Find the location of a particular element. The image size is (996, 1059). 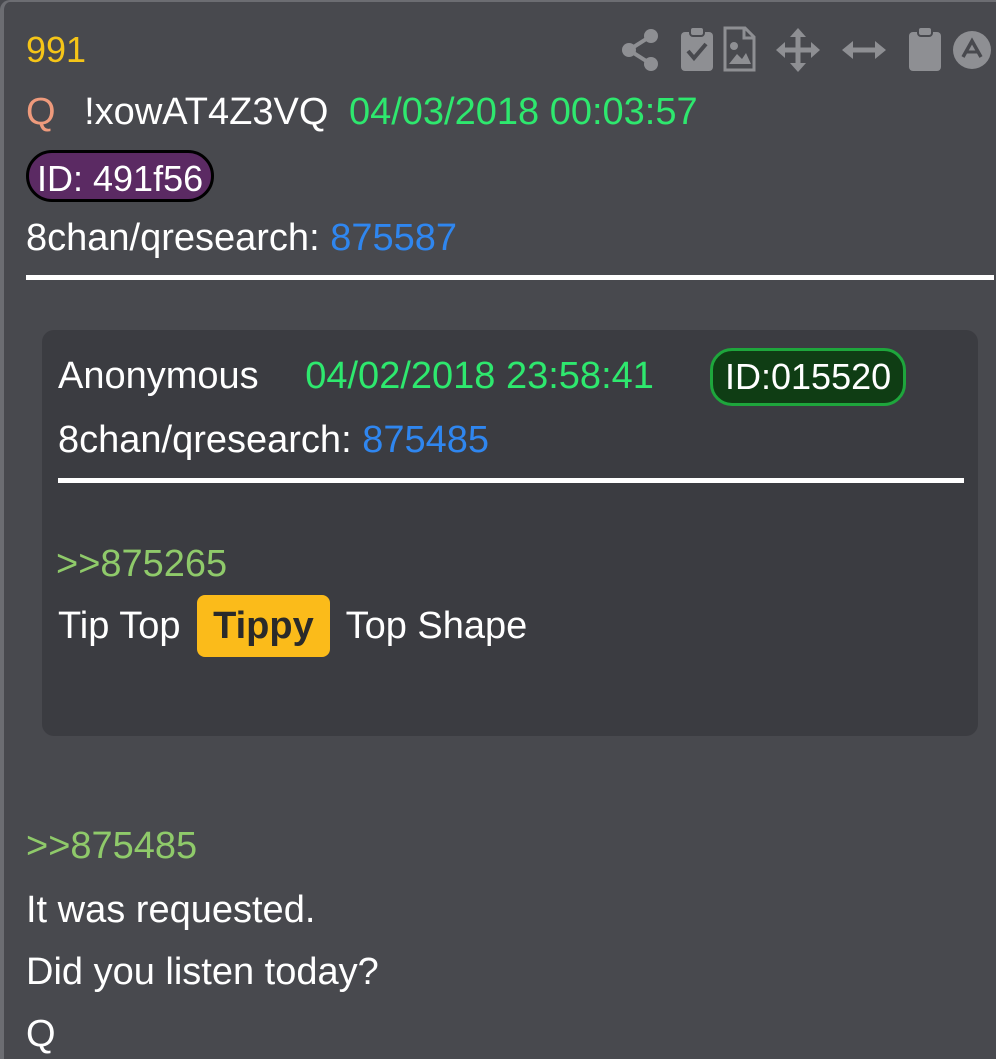

tripcode: !xowAT4Z3VQ is located at coordinates (206, 112).